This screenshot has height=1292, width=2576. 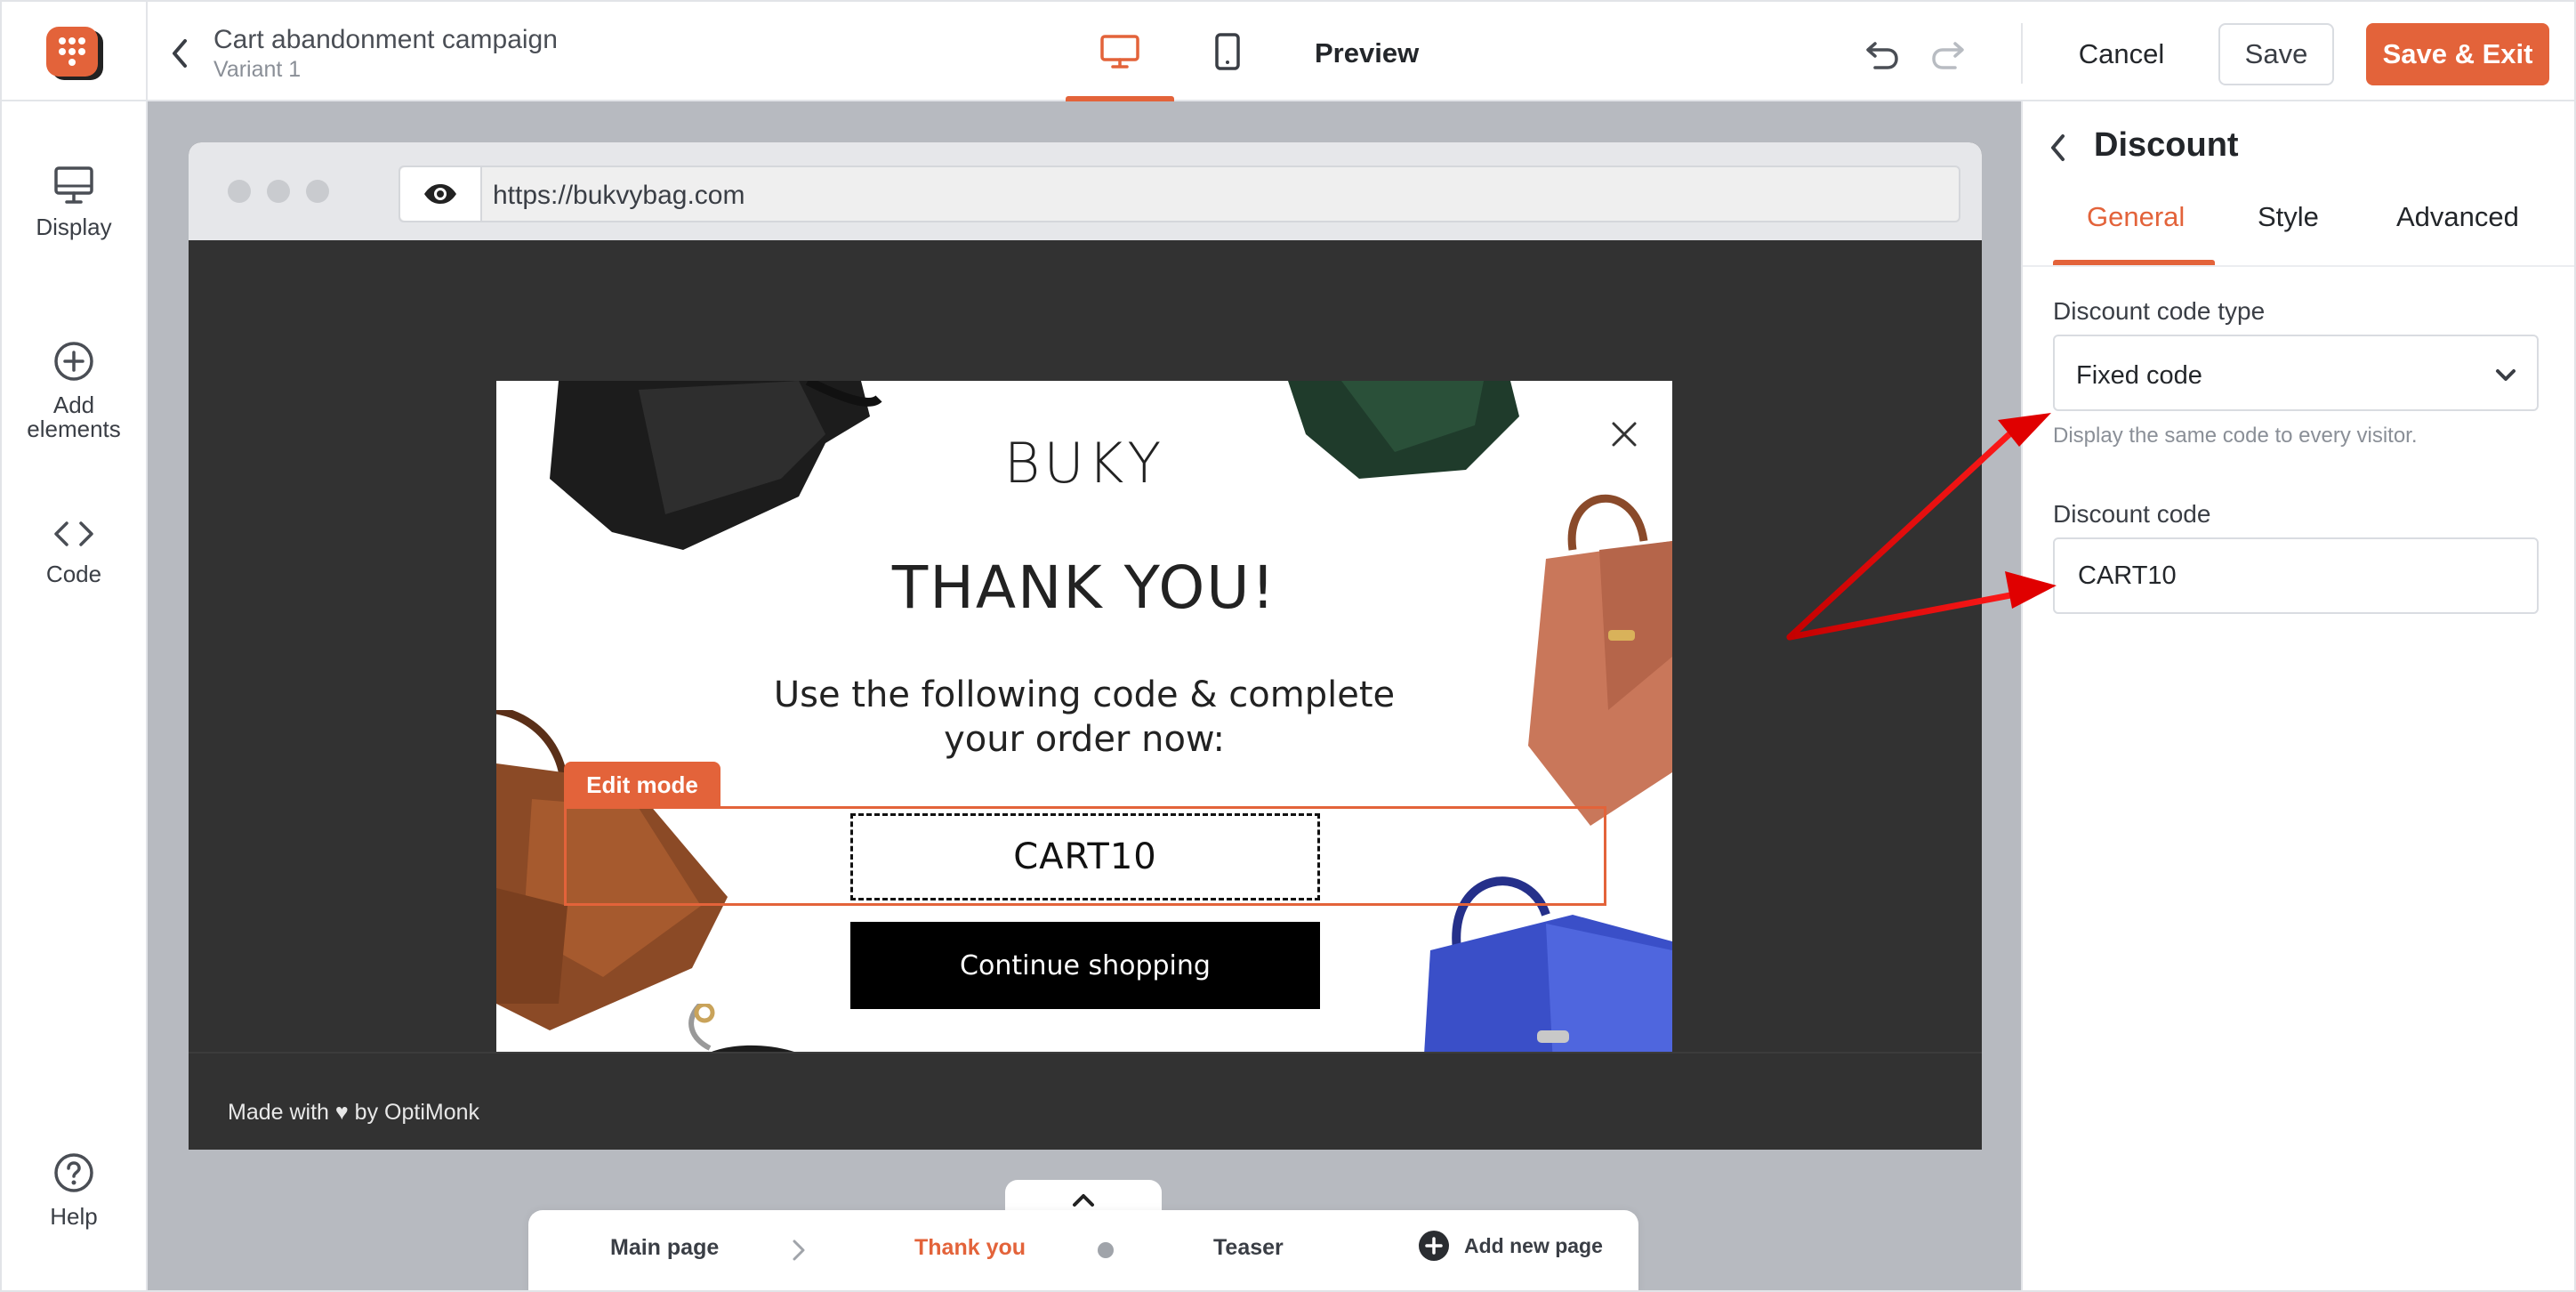 What do you see at coordinates (799, 1250) in the screenshot?
I see `chevron-right-icon` at bounding box center [799, 1250].